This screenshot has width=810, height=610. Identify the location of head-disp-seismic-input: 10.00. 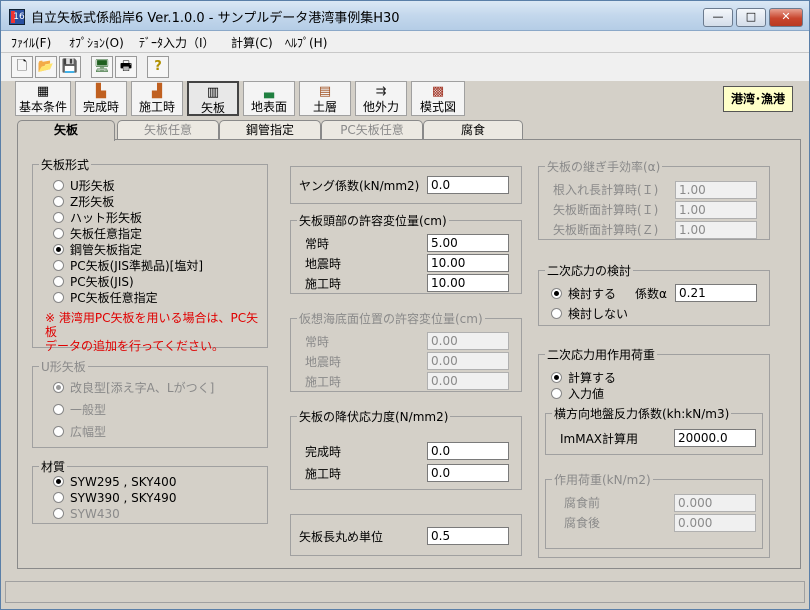
(468, 263).